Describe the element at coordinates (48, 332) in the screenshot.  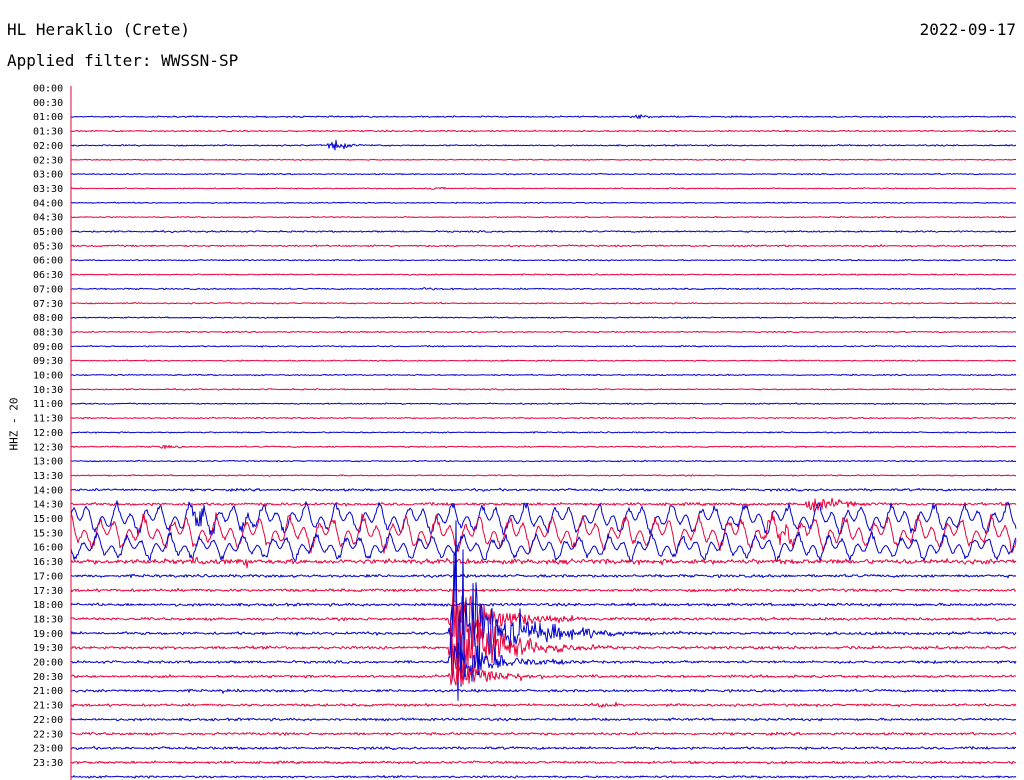
I see `time-tick-label: 08:30` at that location.